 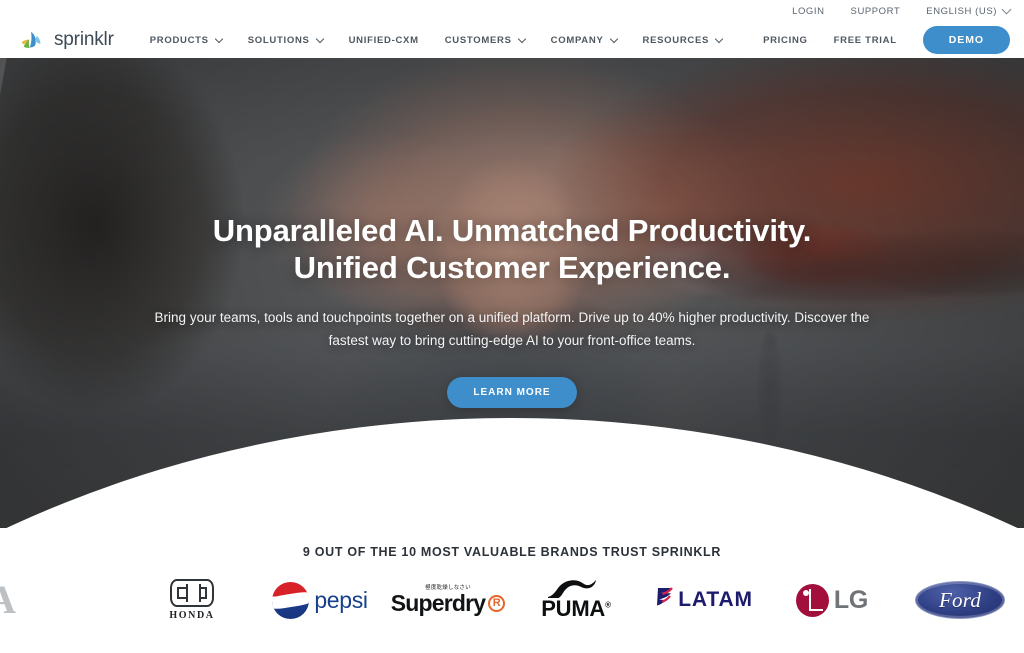 I want to click on header-actions: PRICING FREE TRIAL DEMO, so click(x=893, y=40).